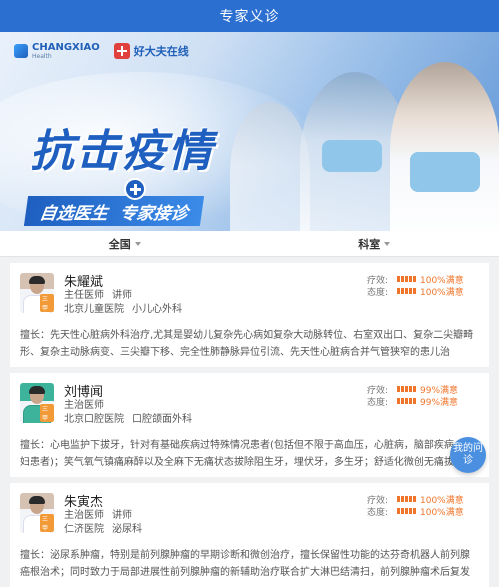 The width and height of the screenshot is (499, 587). Describe the element at coordinates (122, 51) in the screenshot. I see `medical-cross-icon` at that location.